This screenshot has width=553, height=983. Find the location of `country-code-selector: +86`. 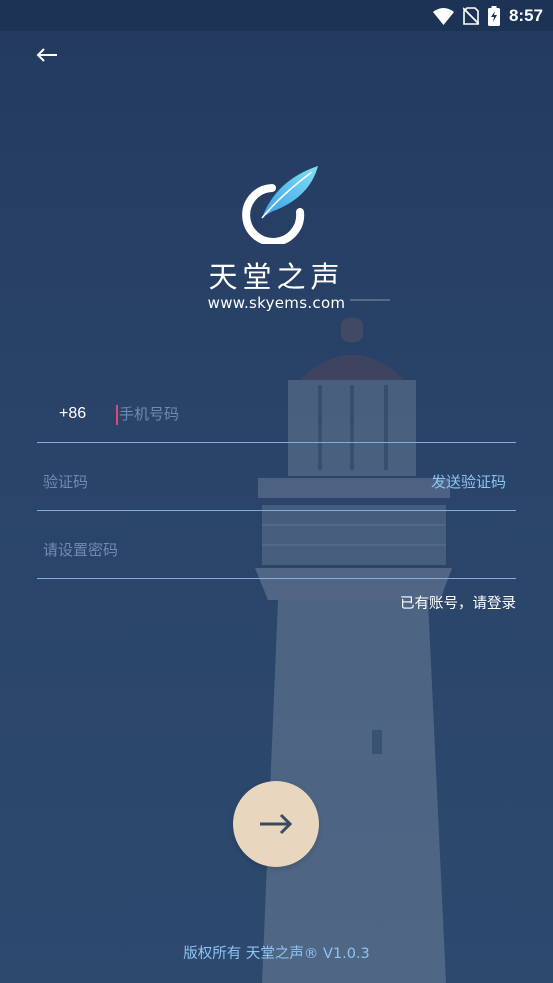

country-code-selector: +86 is located at coordinates (72, 414).